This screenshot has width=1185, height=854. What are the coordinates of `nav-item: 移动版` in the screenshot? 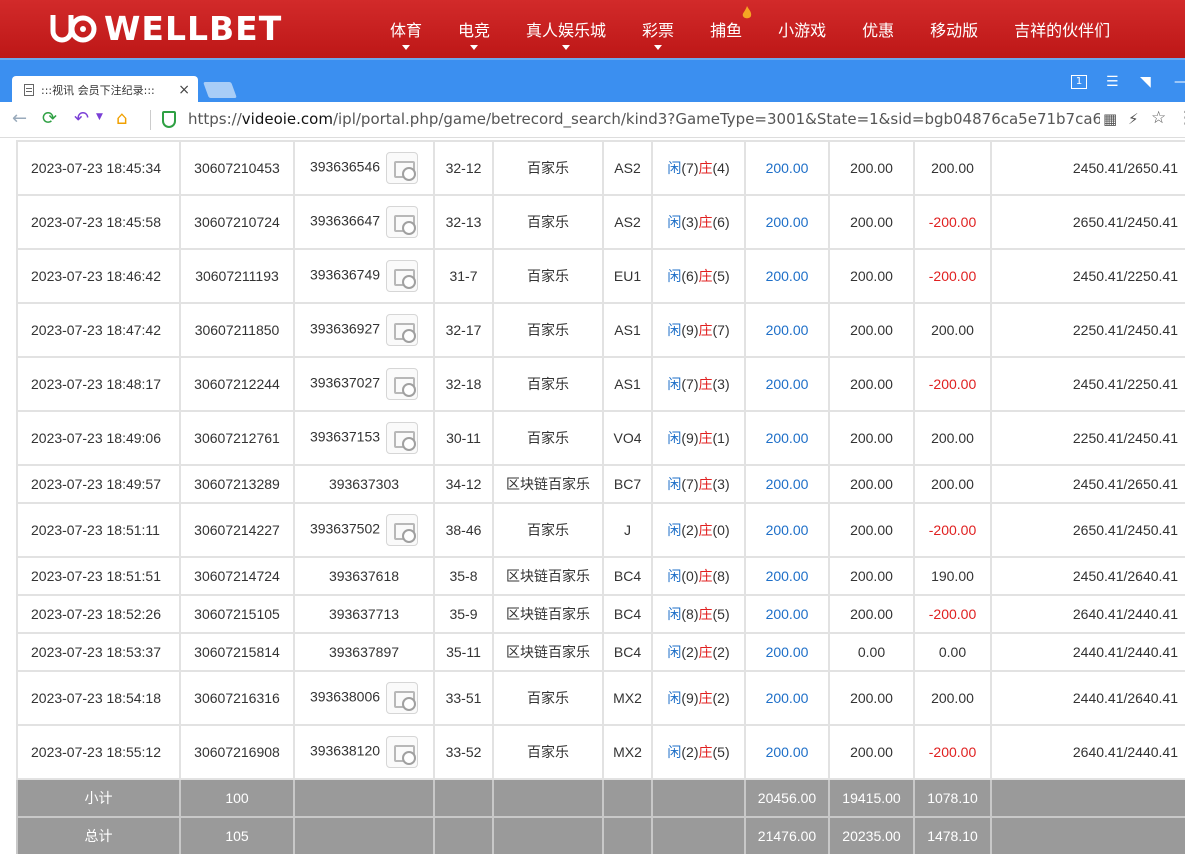 It's located at (954, 29).